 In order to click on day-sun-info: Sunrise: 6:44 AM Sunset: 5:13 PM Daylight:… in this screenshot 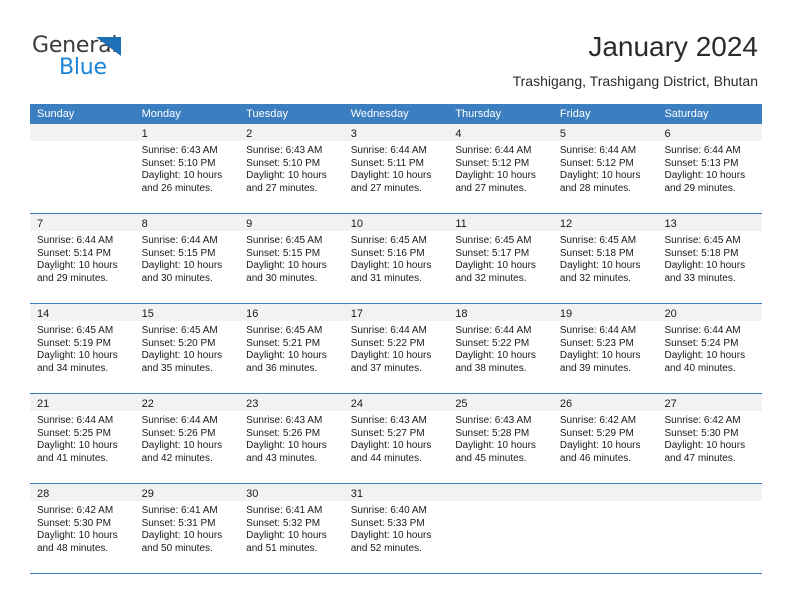, I will do `click(709, 168)`.